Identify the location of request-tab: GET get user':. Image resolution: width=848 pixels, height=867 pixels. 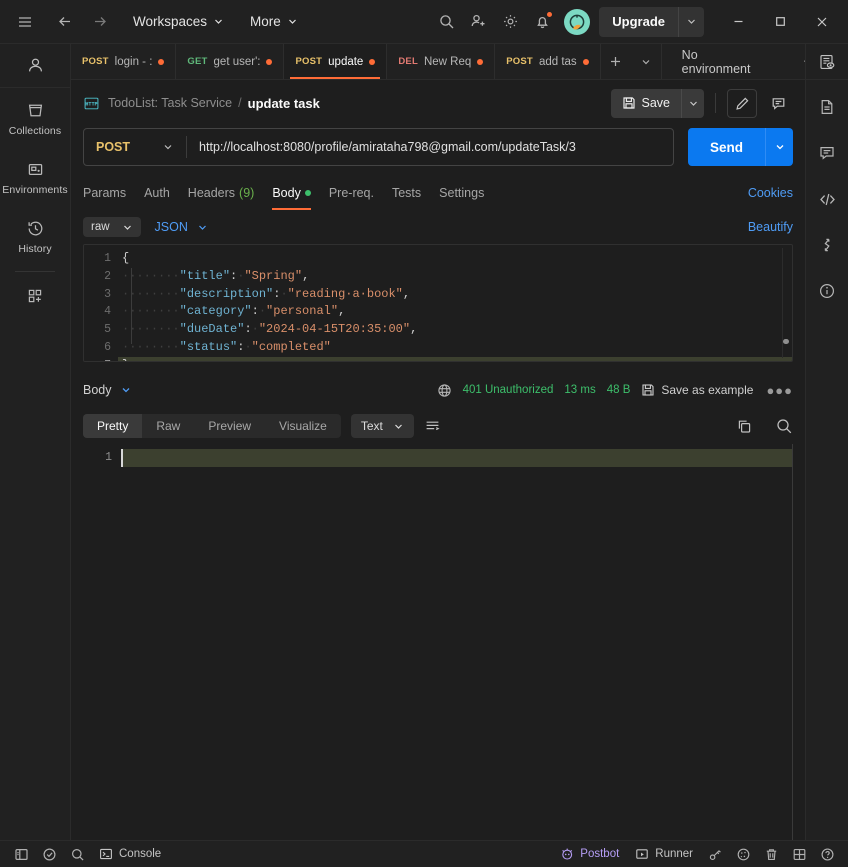
(230, 61).